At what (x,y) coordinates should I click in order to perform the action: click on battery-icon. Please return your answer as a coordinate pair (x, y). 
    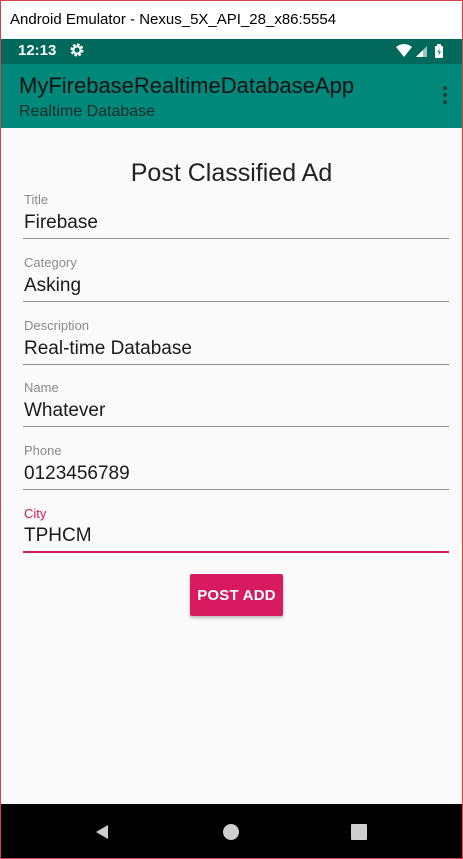
    Looking at the image, I should click on (439, 51).